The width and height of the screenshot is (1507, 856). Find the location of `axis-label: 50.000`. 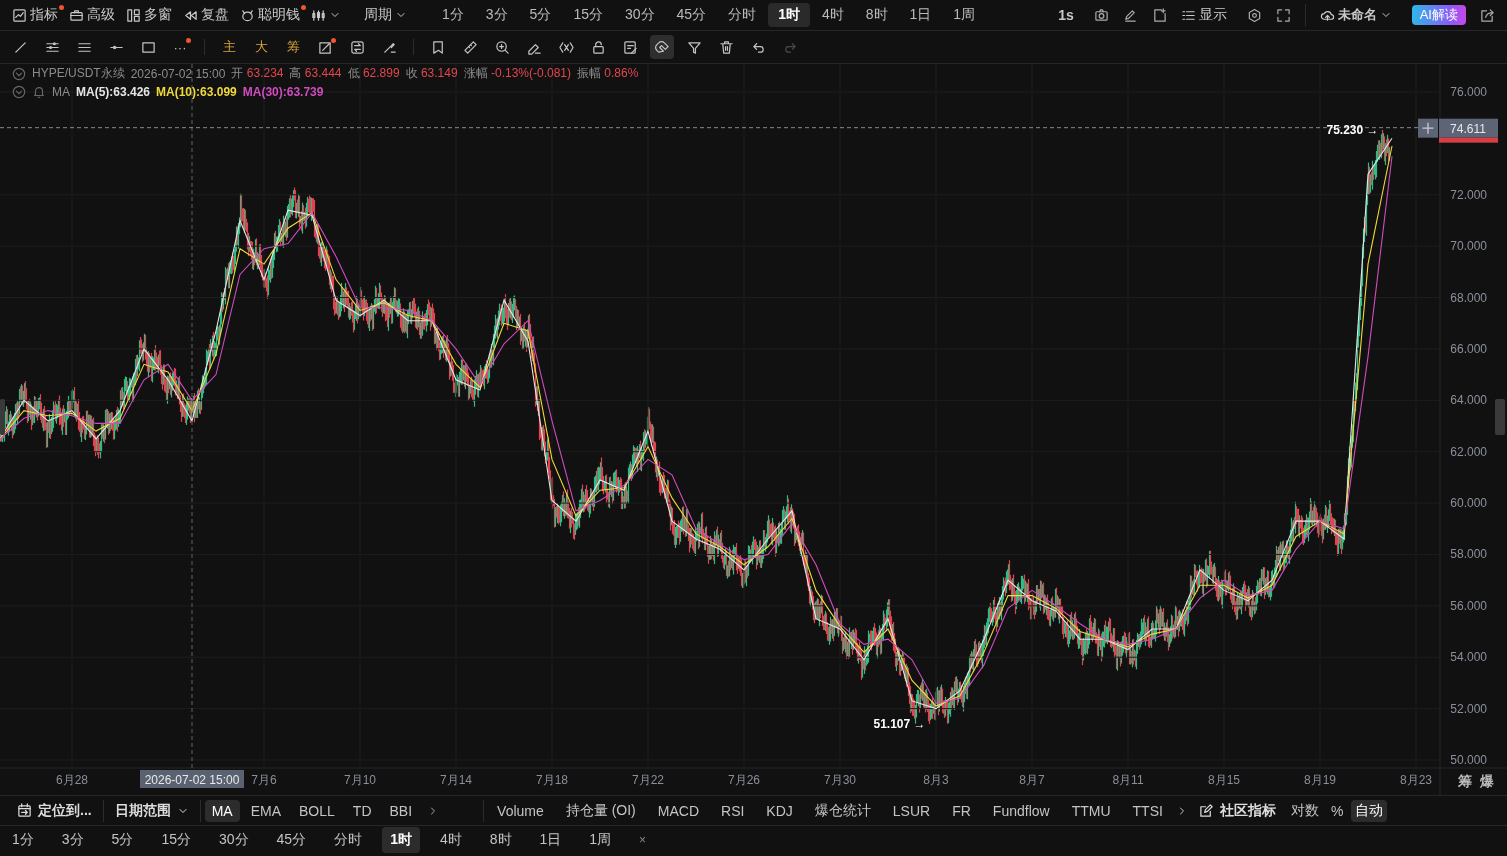

axis-label: 50.000 is located at coordinates (1468, 760).